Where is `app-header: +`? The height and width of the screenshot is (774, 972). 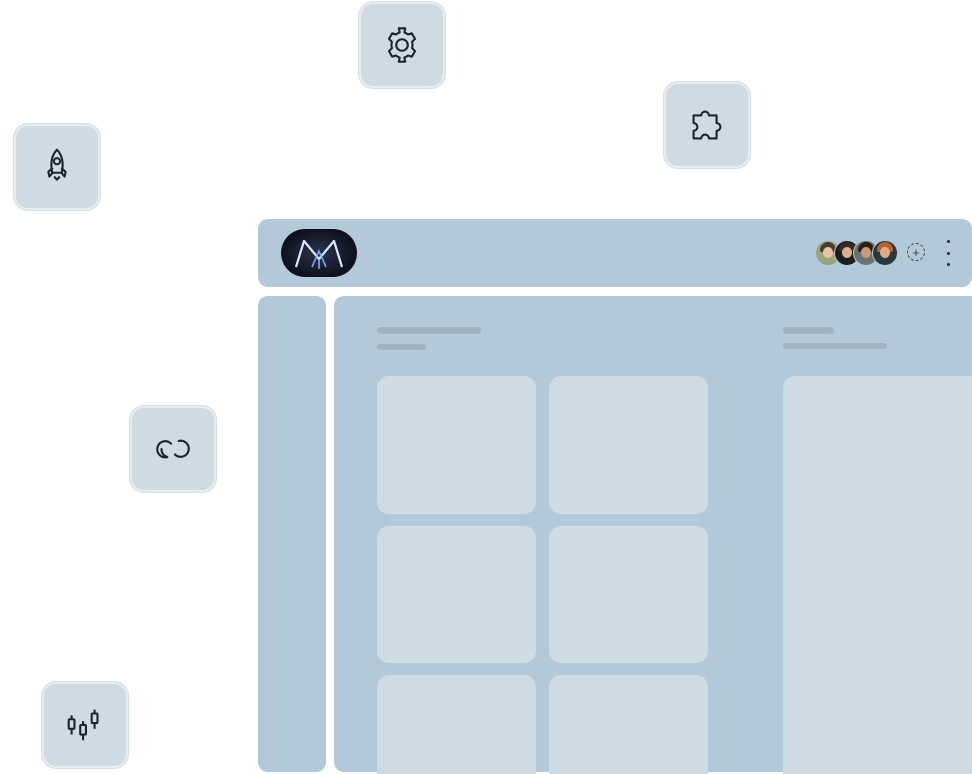
app-header: + is located at coordinates (615, 253).